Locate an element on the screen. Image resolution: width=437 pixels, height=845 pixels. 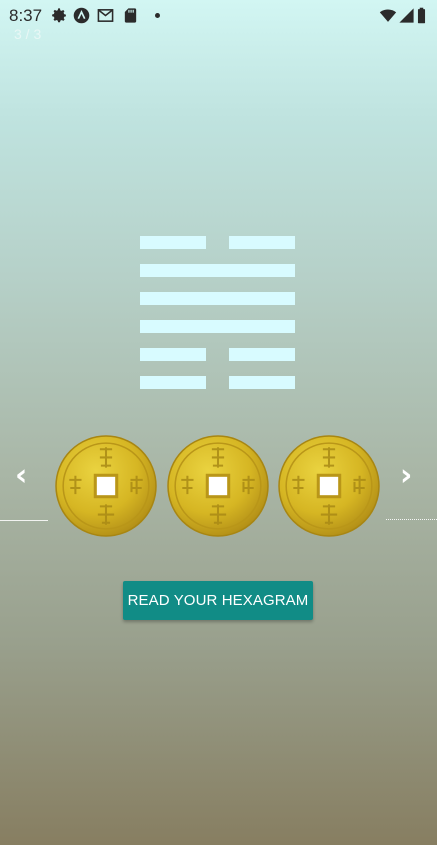
status-time: 8:37 is located at coordinates (26, 15).